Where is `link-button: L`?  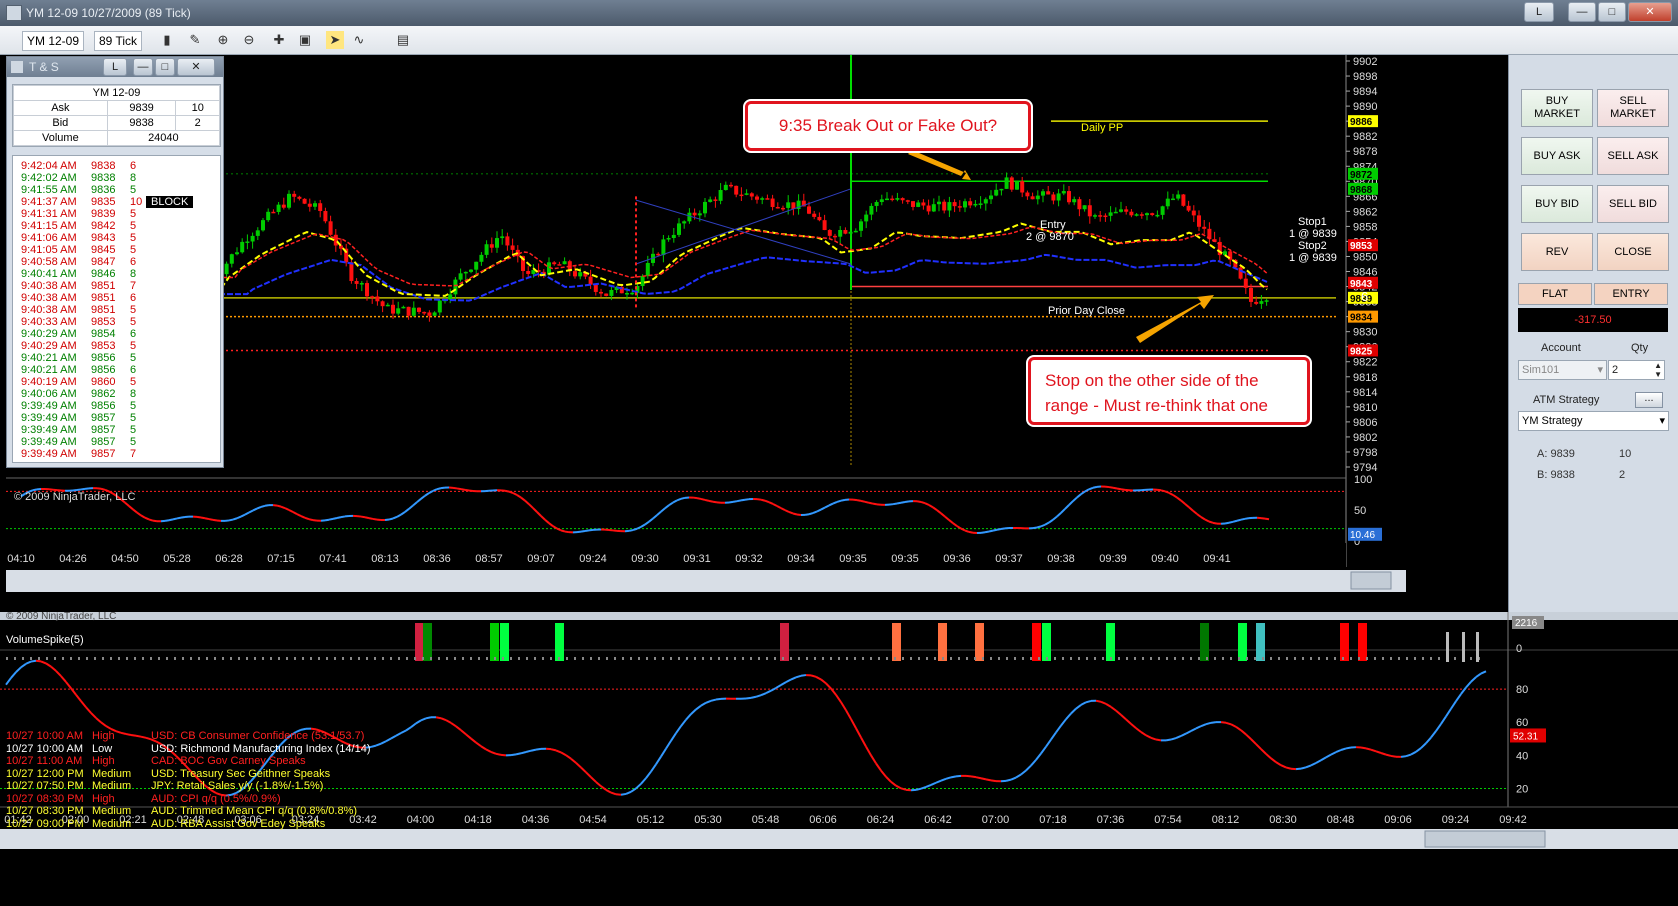
link-button: L is located at coordinates (1539, 12).